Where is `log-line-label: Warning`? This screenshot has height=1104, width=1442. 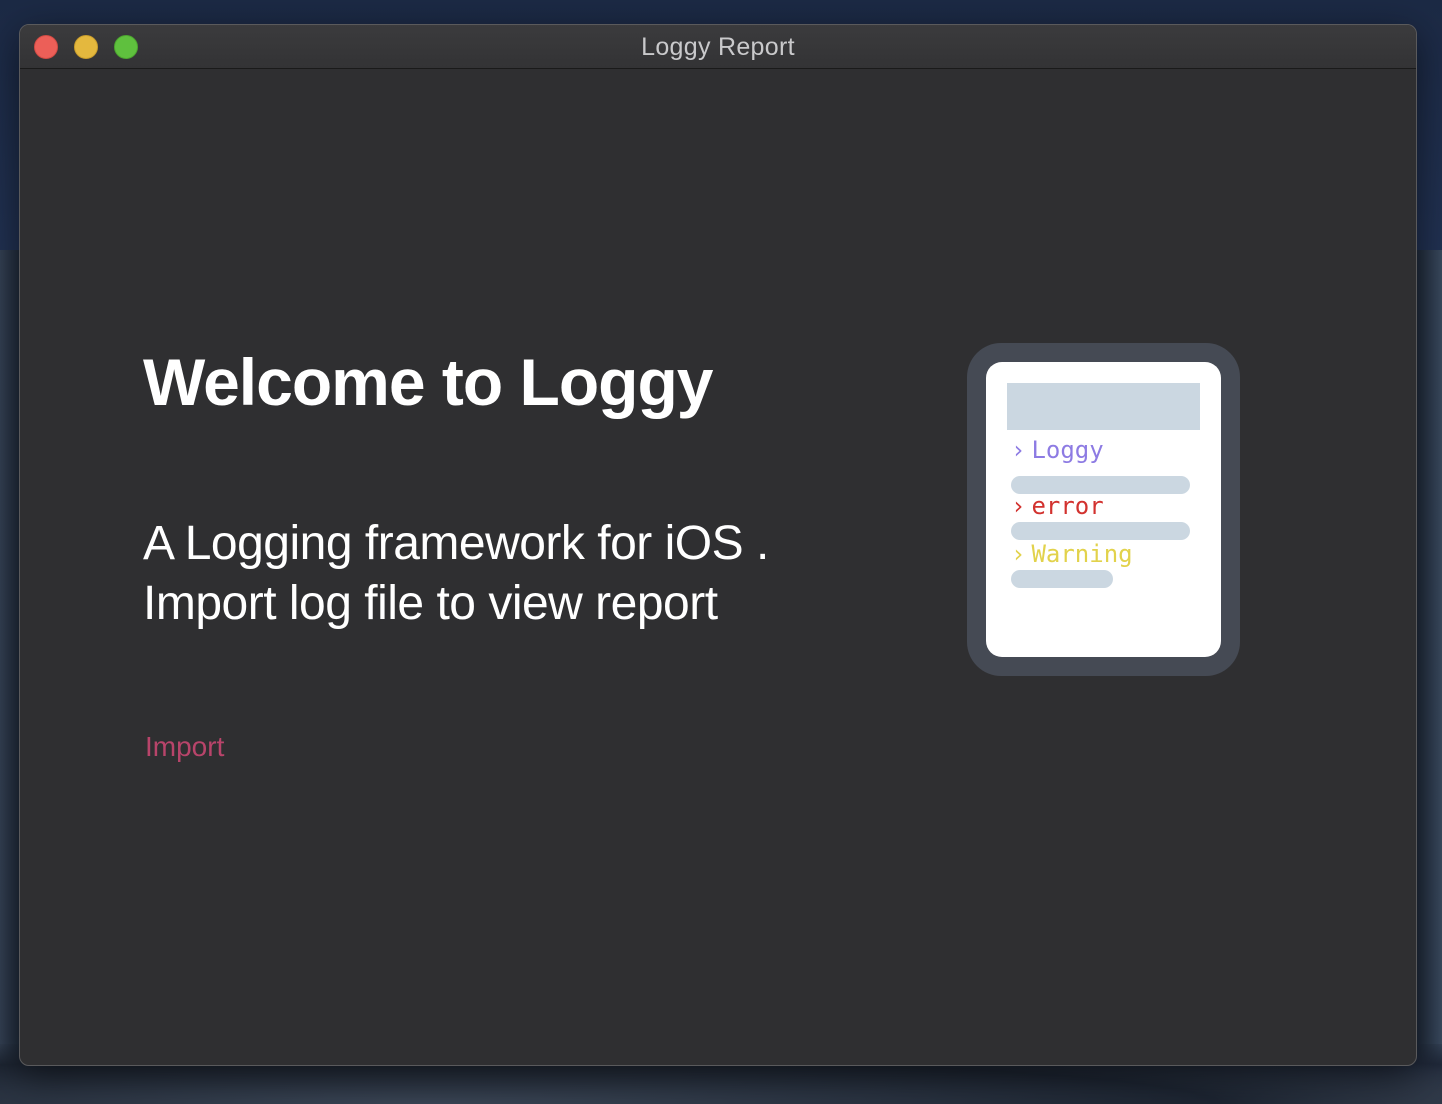
log-line-label: Warning is located at coordinates (1082, 554).